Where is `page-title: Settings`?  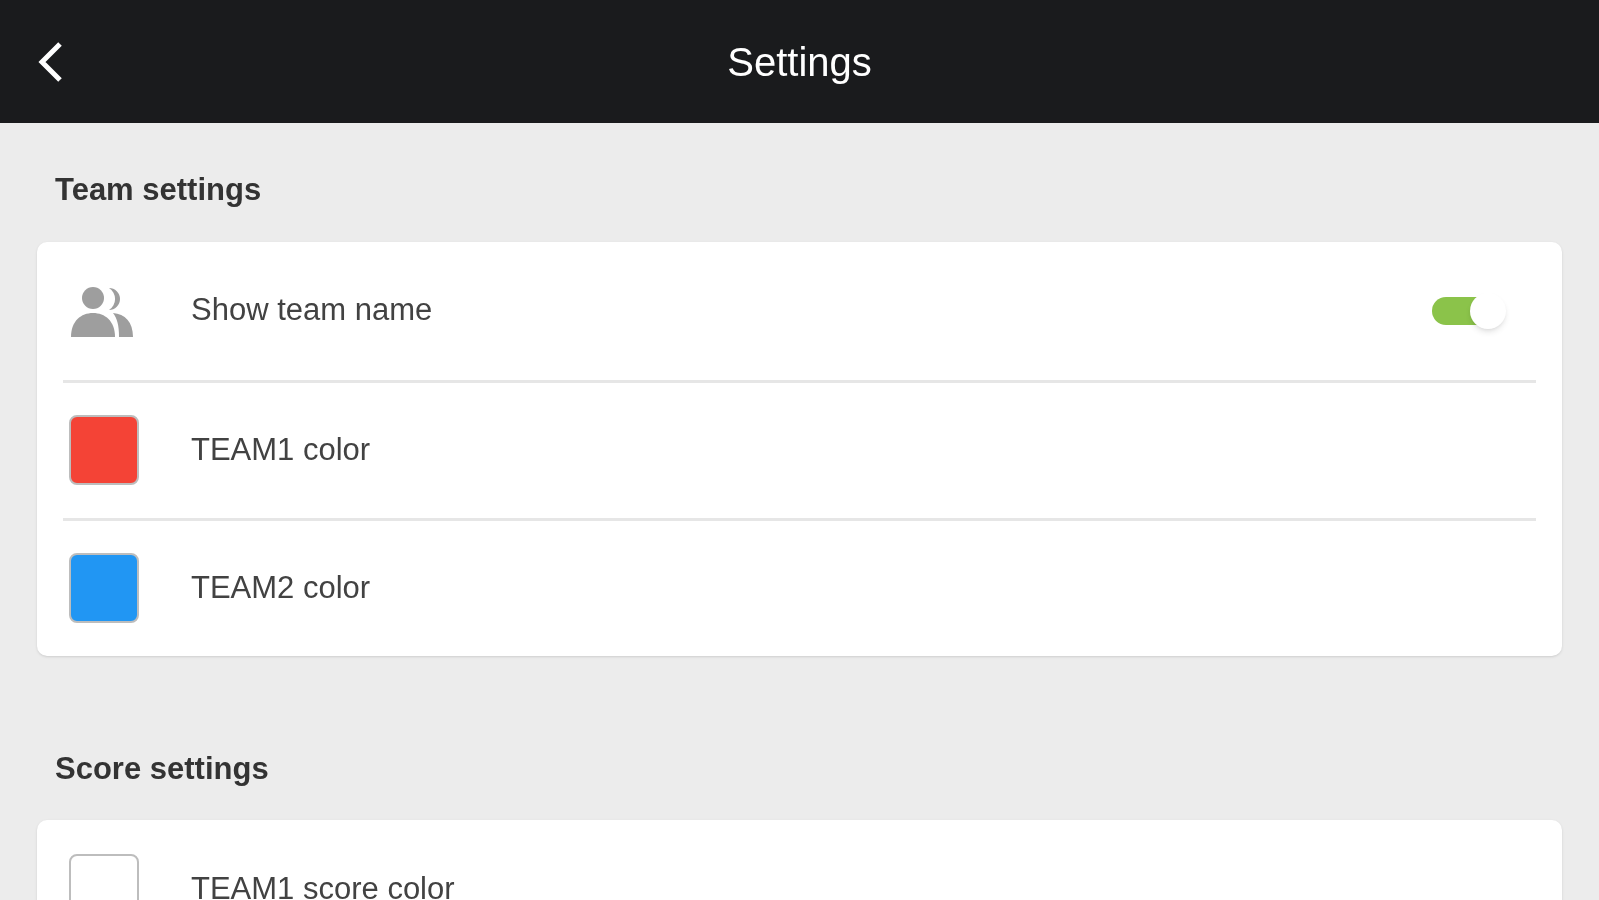
page-title: Settings is located at coordinates (799, 62).